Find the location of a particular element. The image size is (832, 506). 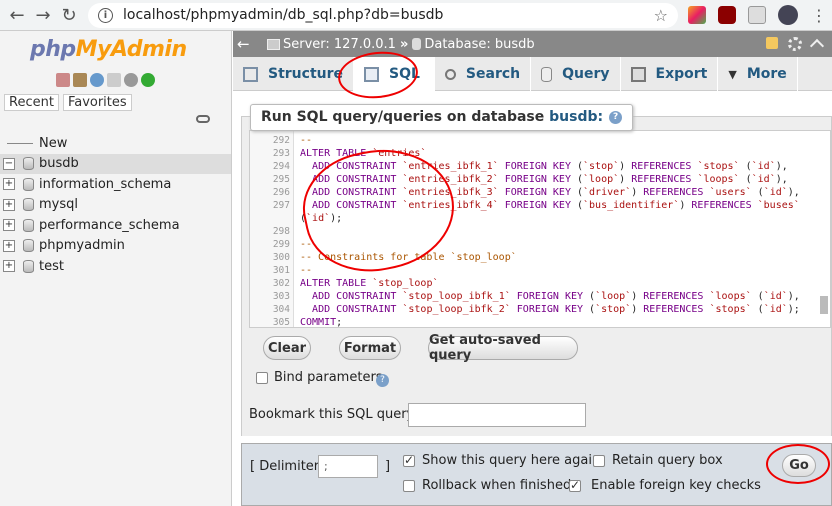

phpmyadmin-logo: phpMyAdmin is located at coordinates (108, 49).